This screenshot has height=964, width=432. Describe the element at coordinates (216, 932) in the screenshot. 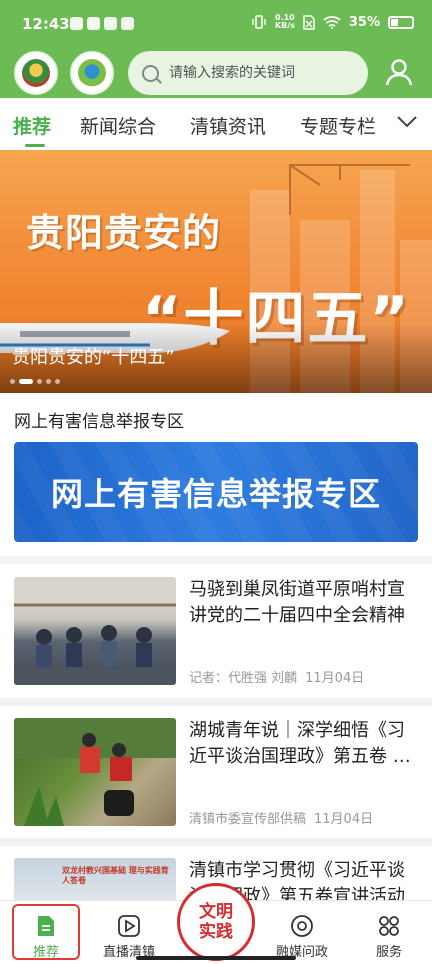

I see `center-badge-line2: 实践` at that location.